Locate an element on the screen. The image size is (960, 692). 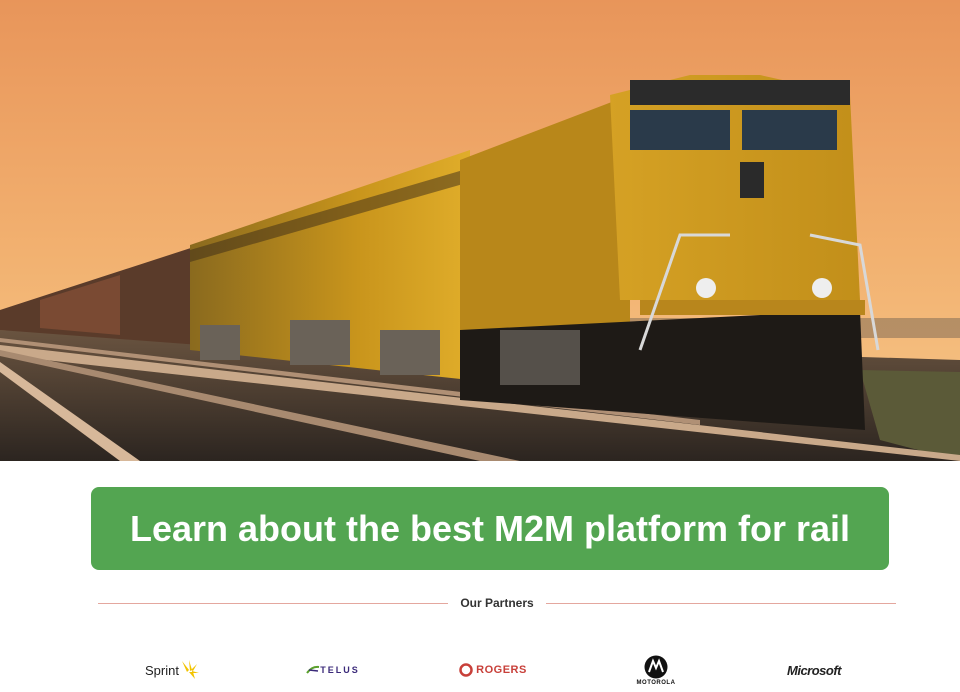
partner-logos: Sprint TELUS ROGERS MOTOROLA Microsoft is located at coordinates (497, 670).